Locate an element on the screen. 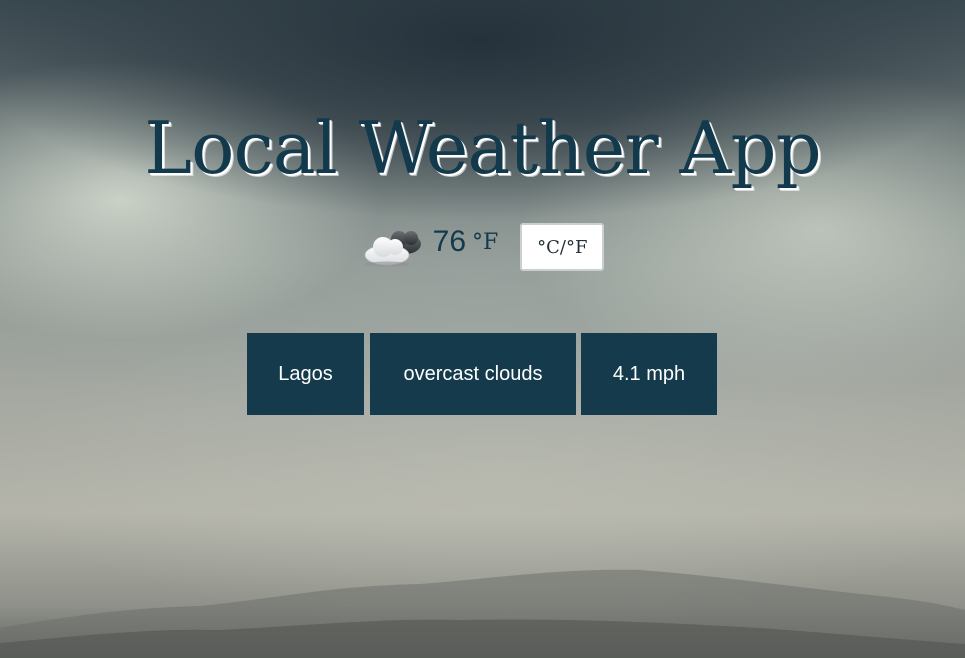  current-weather: 76 °F °C/°F is located at coordinates (482, 247).